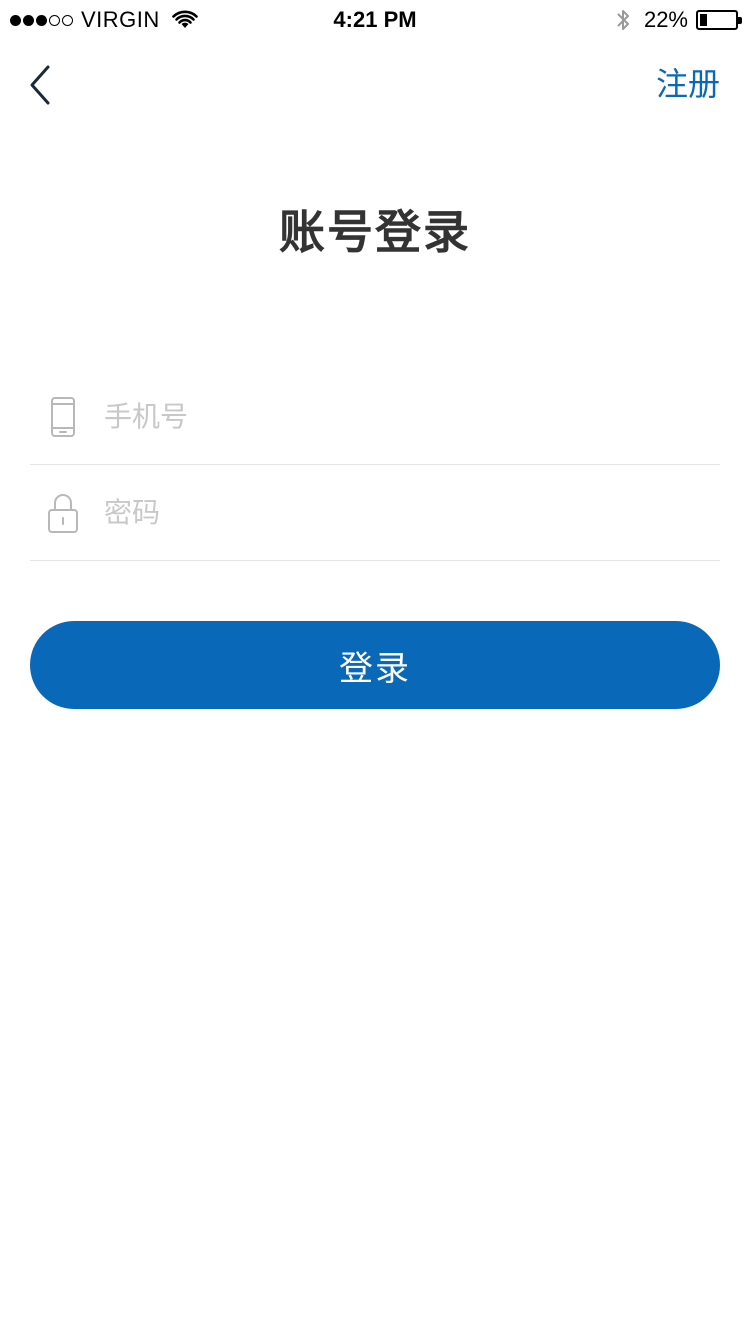  Describe the element at coordinates (688, 84) in the screenshot. I see `register-link: 注册` at that location.